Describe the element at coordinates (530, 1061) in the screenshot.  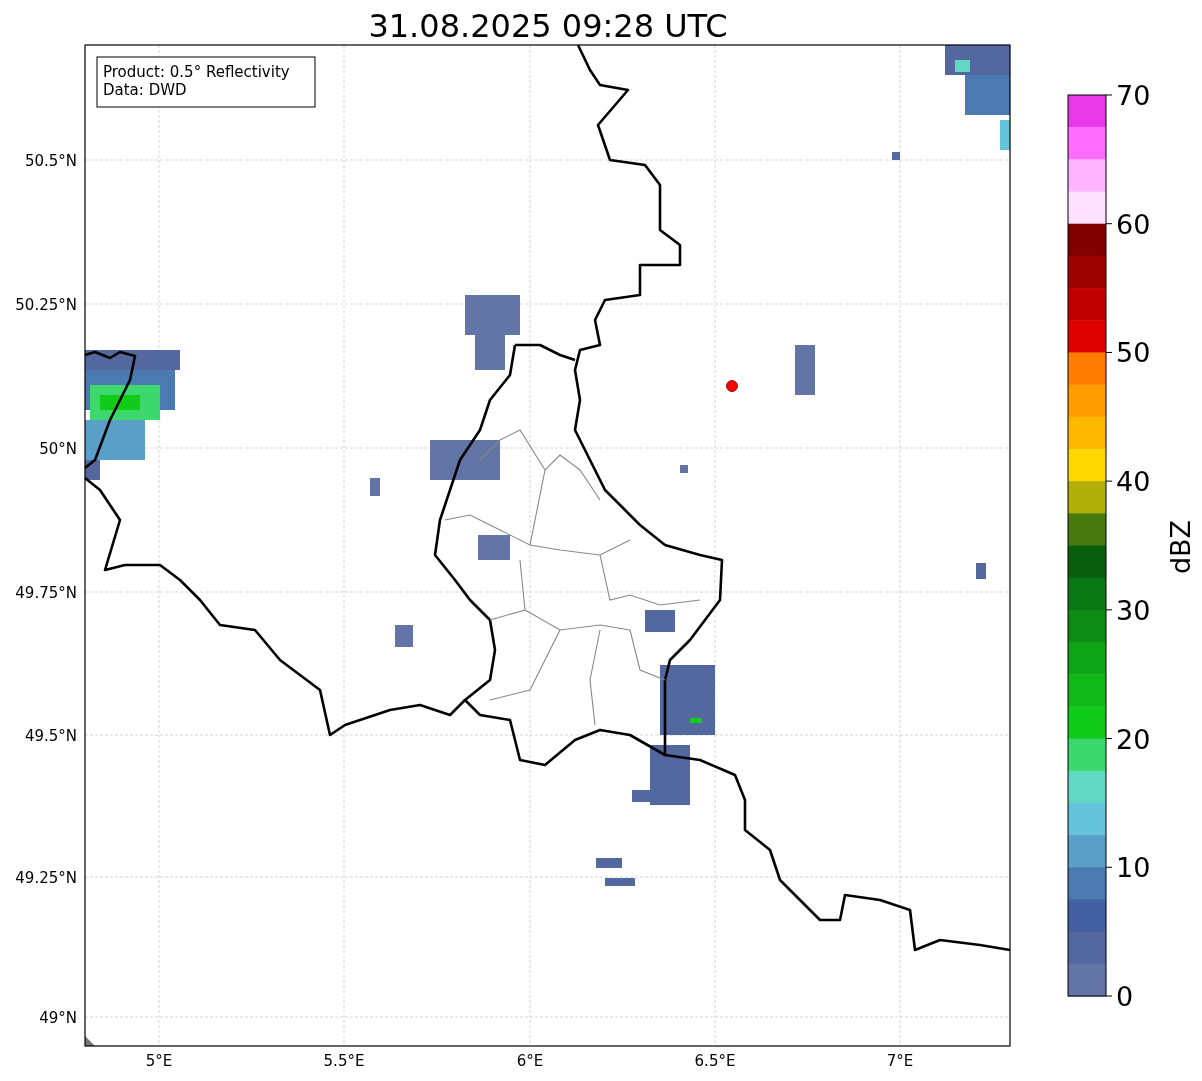
I see `longitude-label: 6°E` at that location.